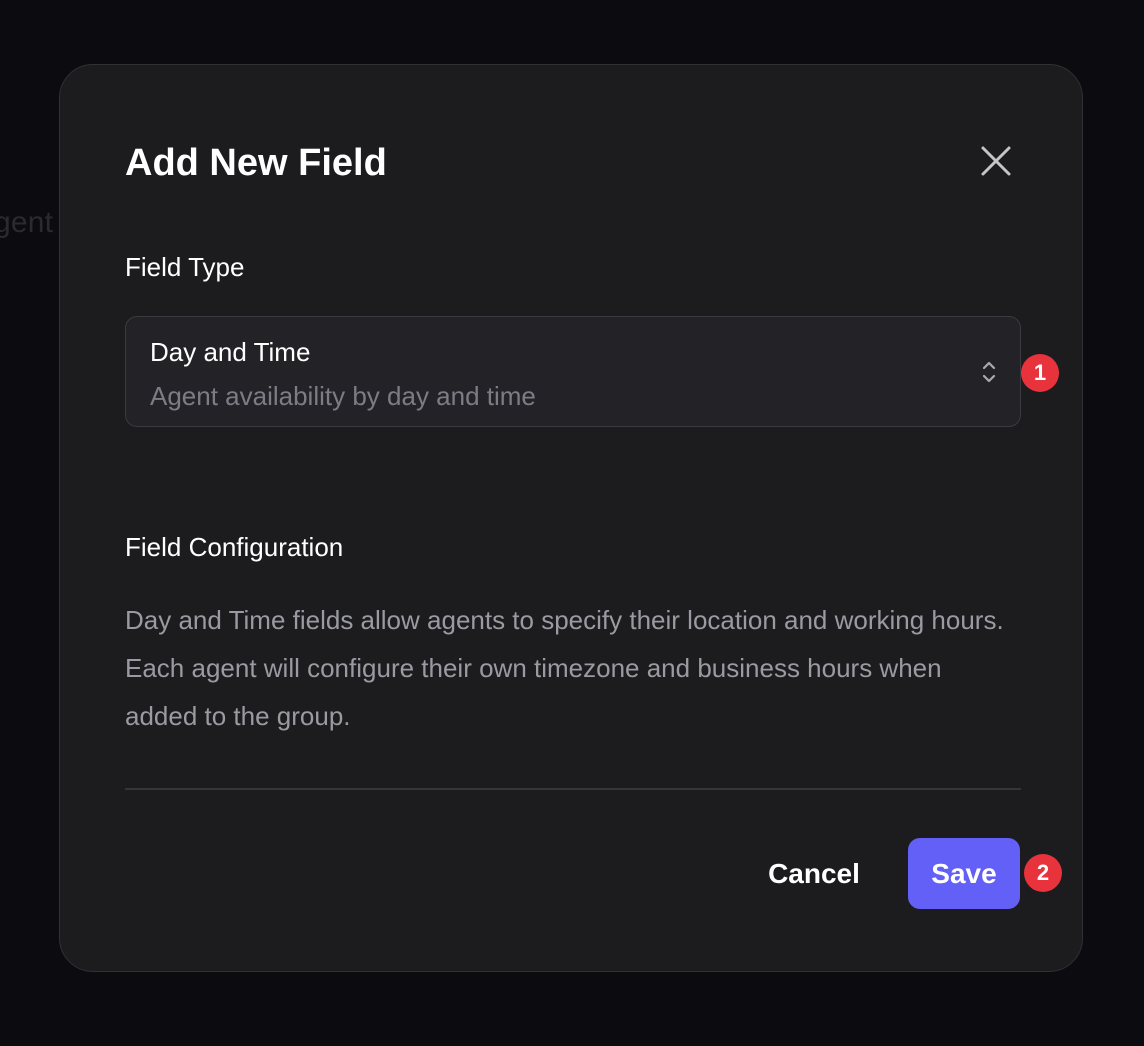 This screenshot has height=1046, width=1144. Describe the element at coordinates (964, 873) in the screenshot. I see `save-button: Save` at that location.